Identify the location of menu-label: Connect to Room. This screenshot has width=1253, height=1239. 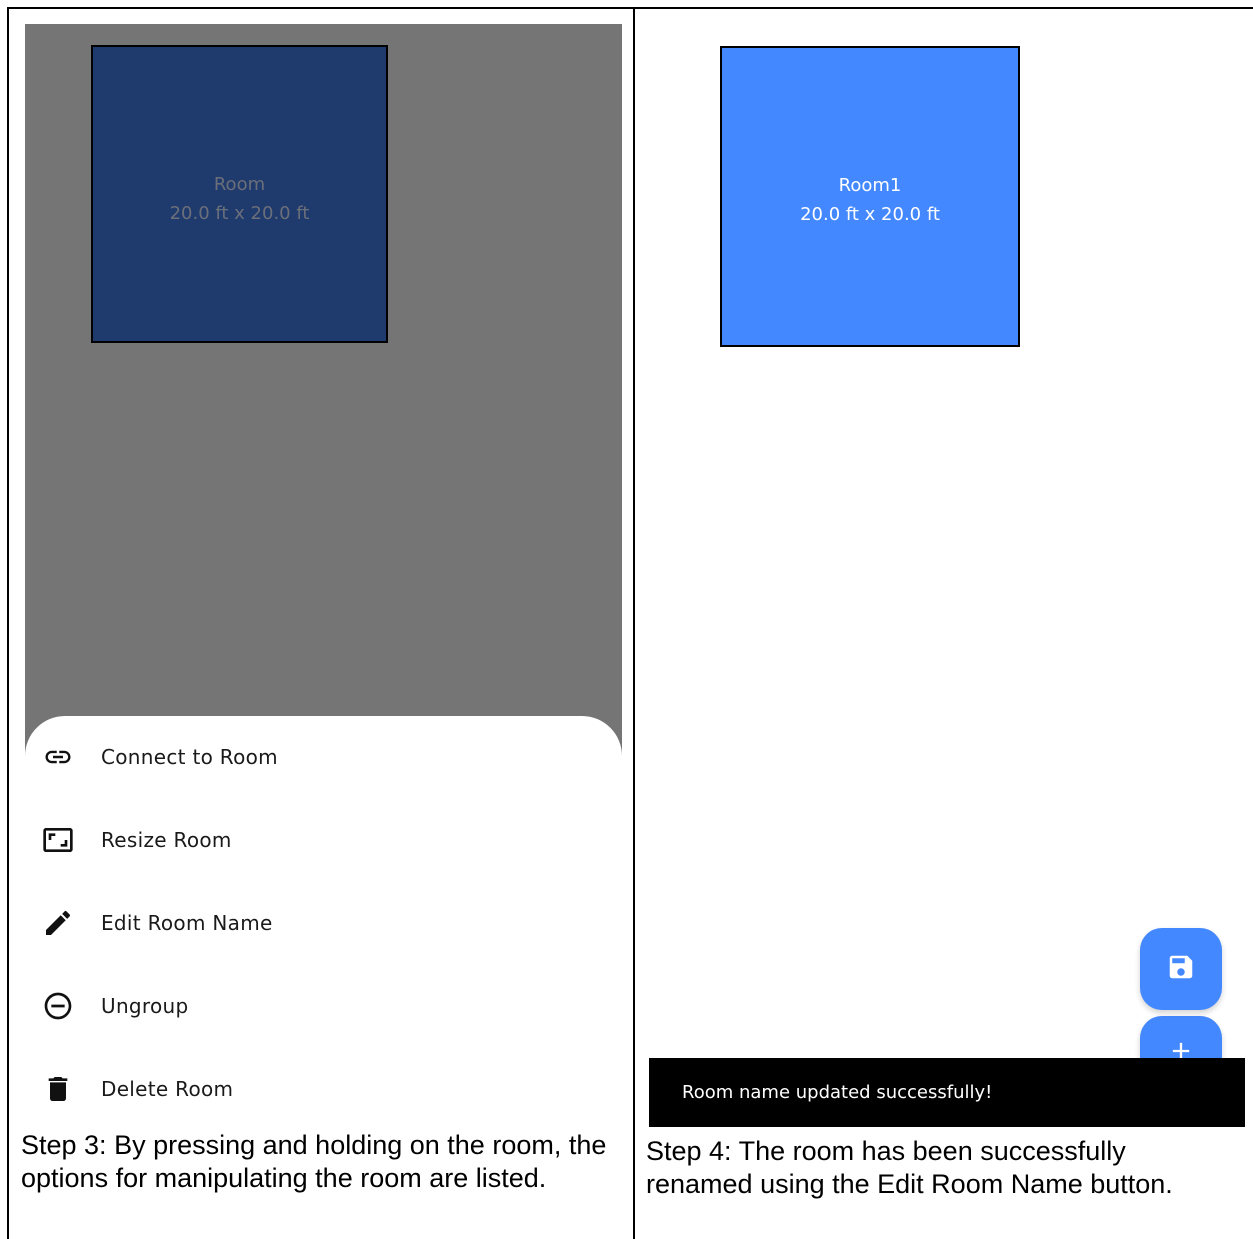
(189, 757).